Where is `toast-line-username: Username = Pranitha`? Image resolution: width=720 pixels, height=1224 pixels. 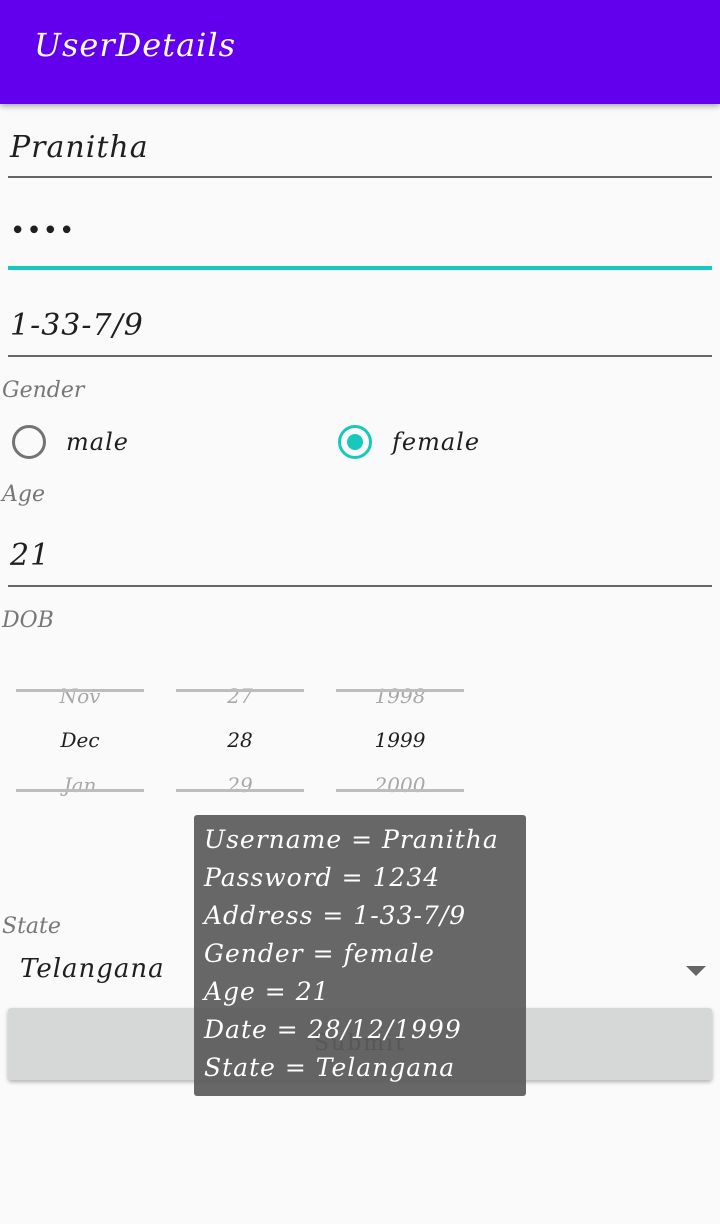 toast-line-username: Username = Pranitha is located at coordinates (351, 839).